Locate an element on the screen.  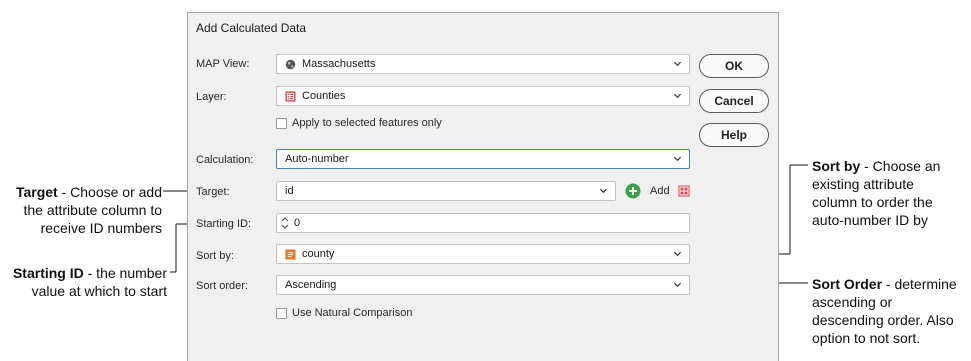
map-view-value: Massachusetts is located at coordinates (339, 64).